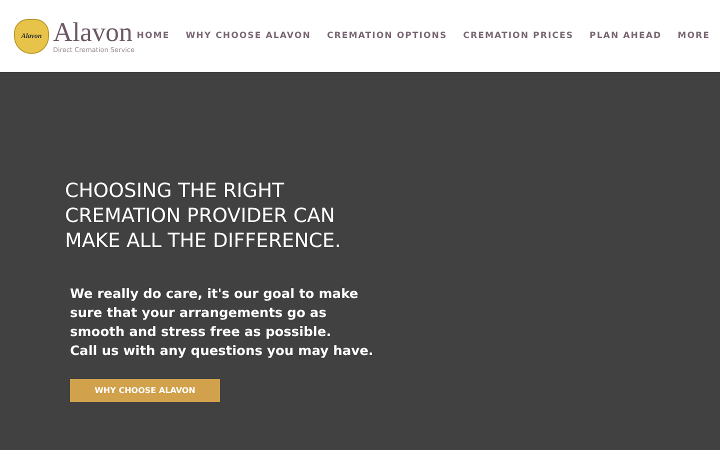 The width and height of the screenshot is (720, 450). Describe the element at coordinates (153, 36) in the screenshot. I see `nav-link: HOME` at that location.